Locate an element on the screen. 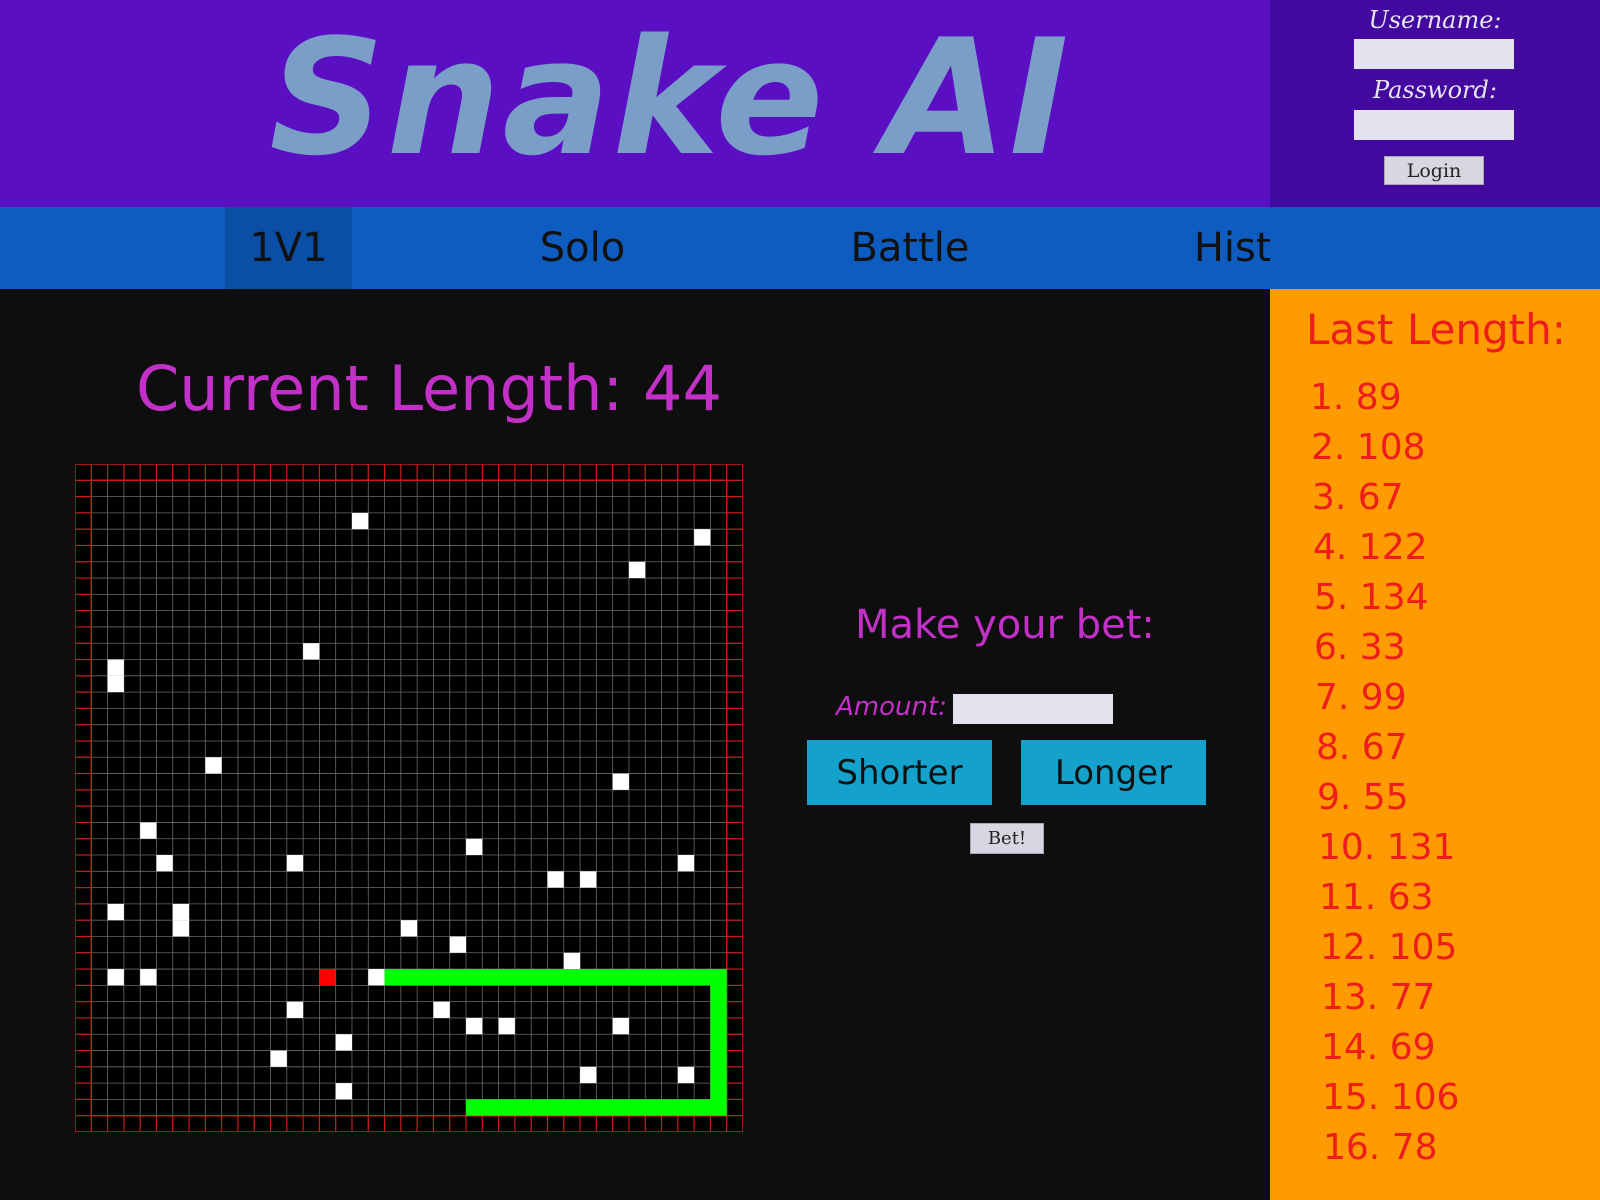  food-pellet is located at coordinates (327, 977).